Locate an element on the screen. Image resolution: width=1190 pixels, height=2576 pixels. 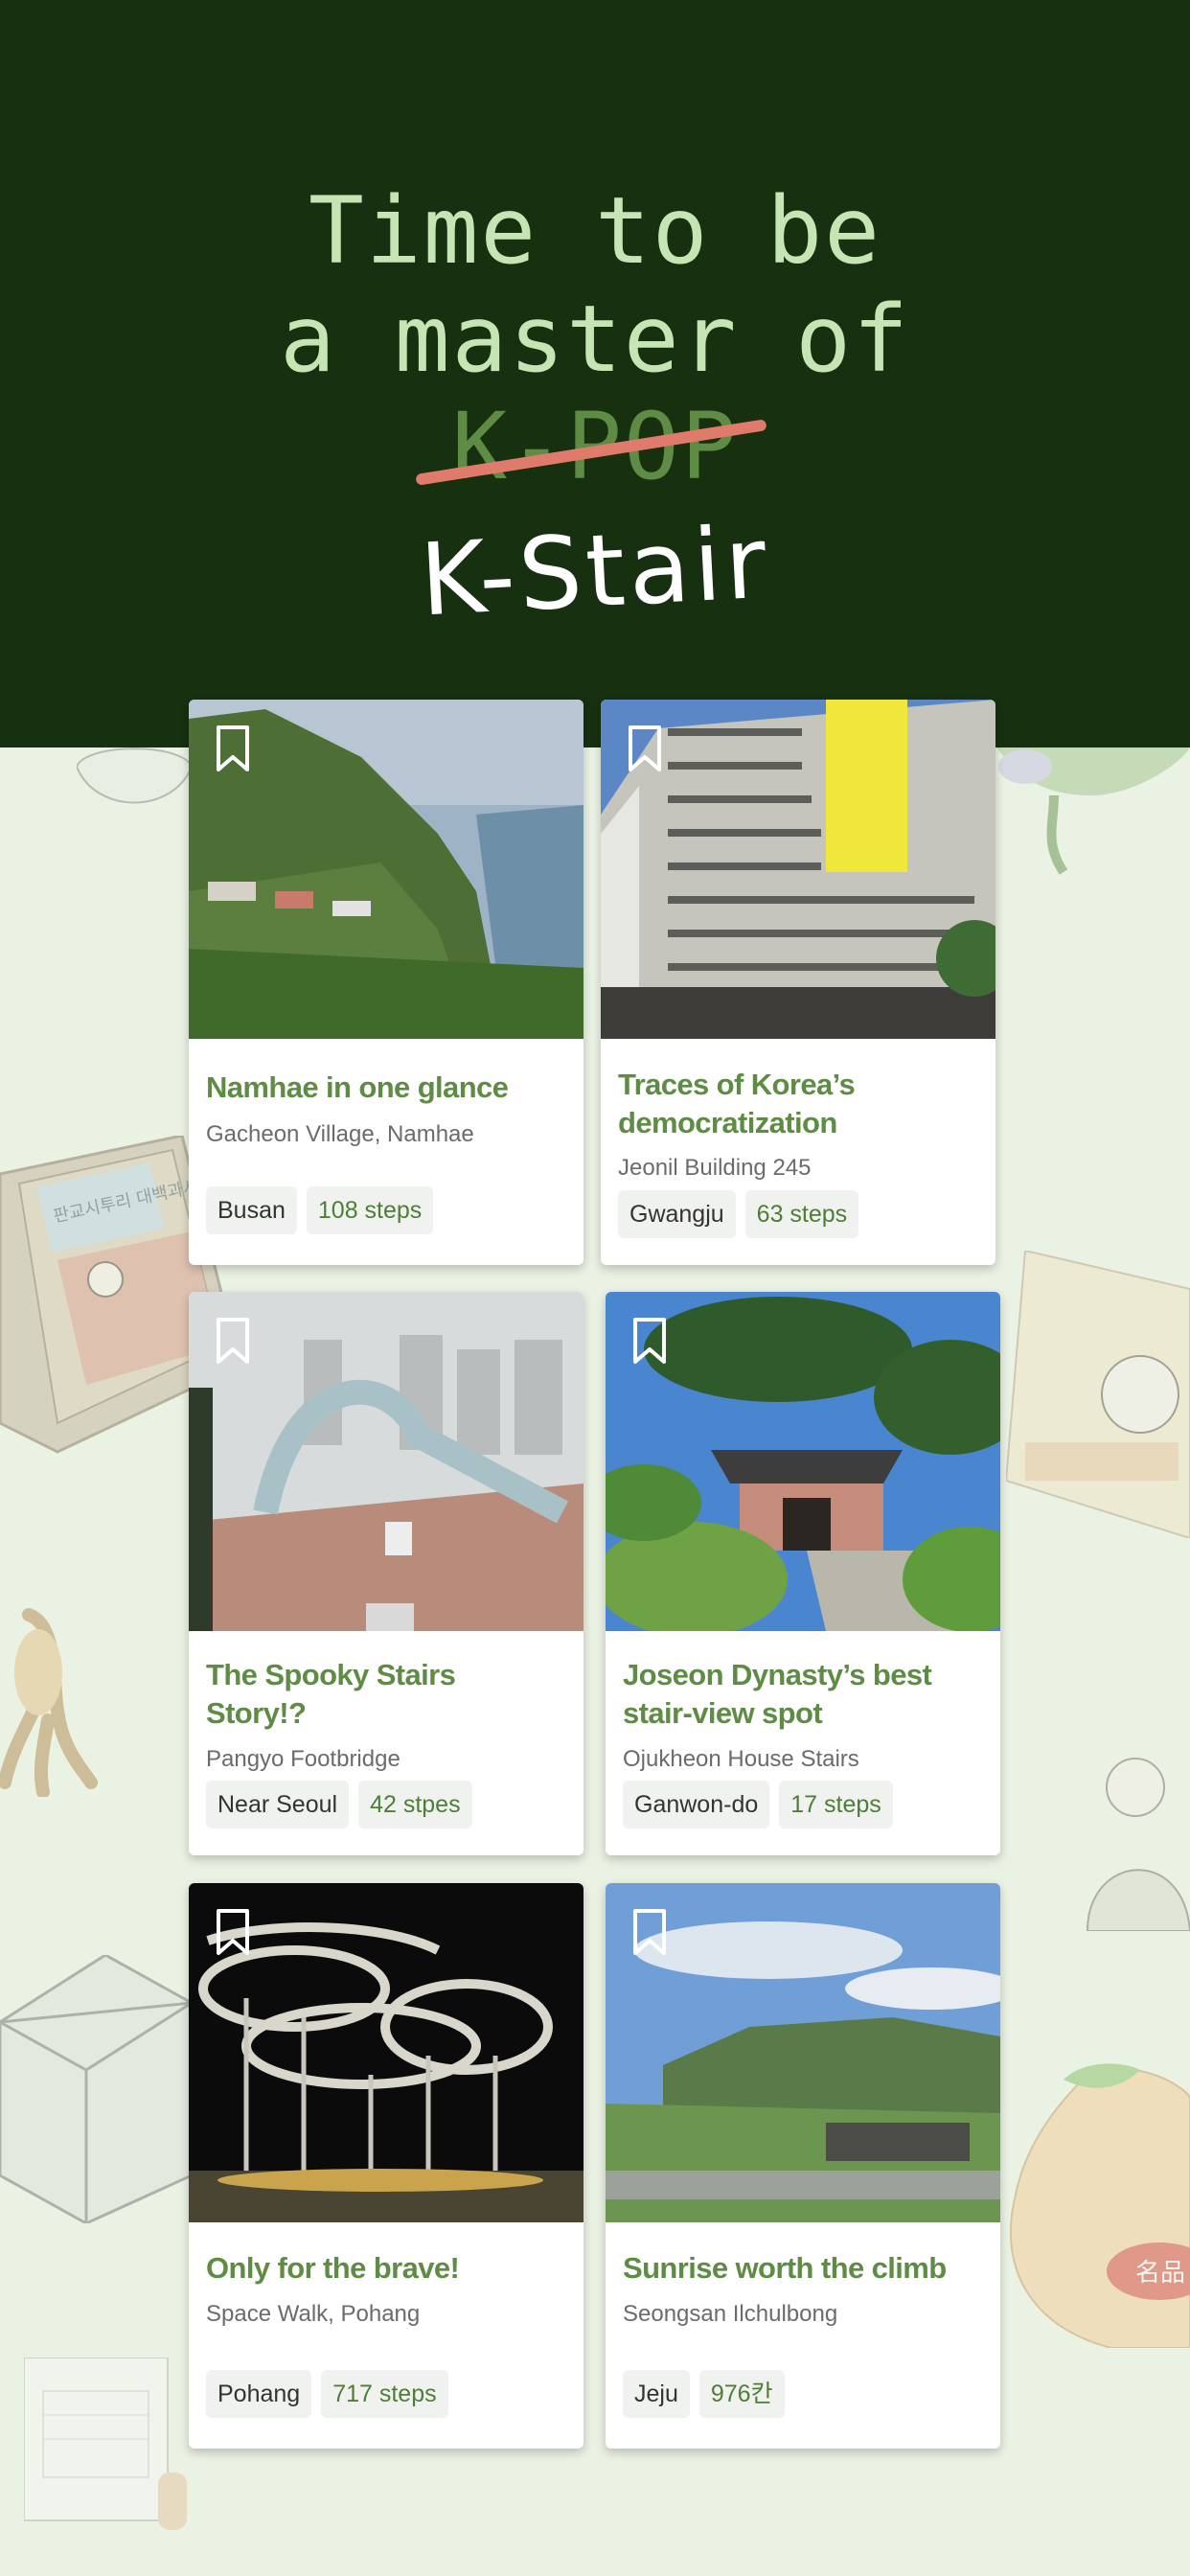
region-tag: Gwangju is located at coordinates (677, 1214).